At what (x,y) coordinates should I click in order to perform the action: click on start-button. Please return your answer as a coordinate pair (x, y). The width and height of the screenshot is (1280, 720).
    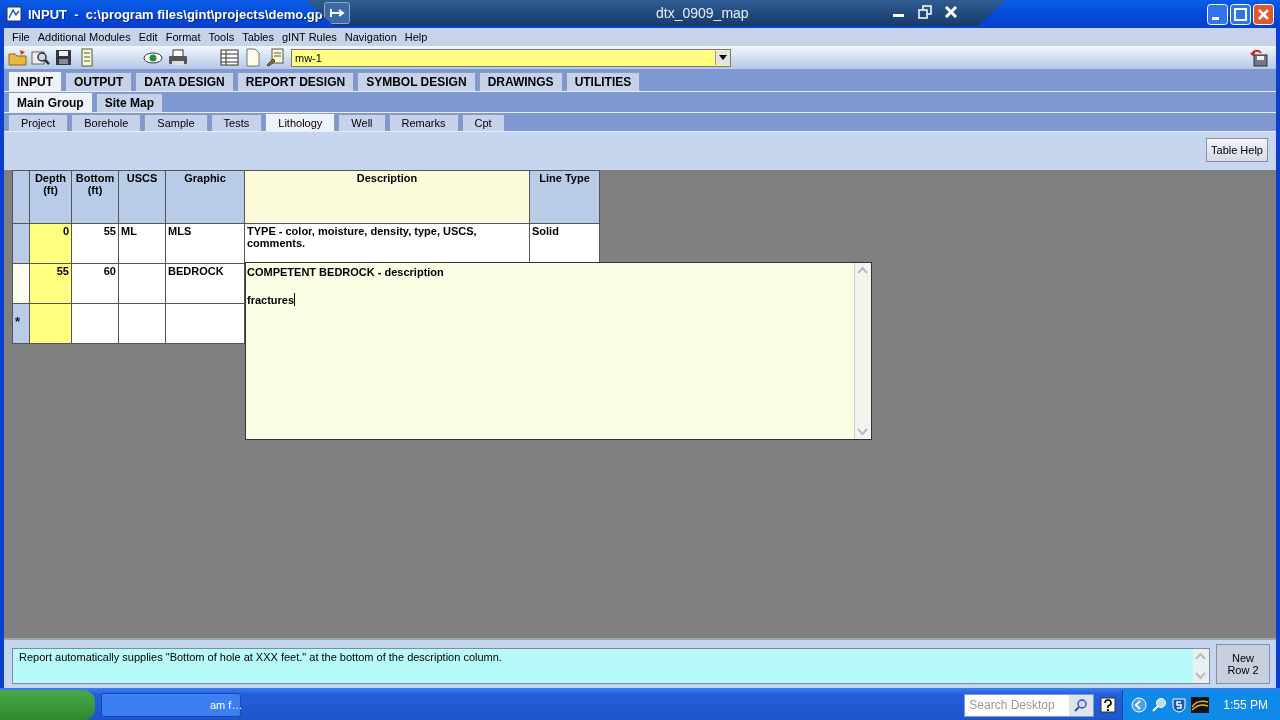
    Looking at the image, I should click on (47, 705).